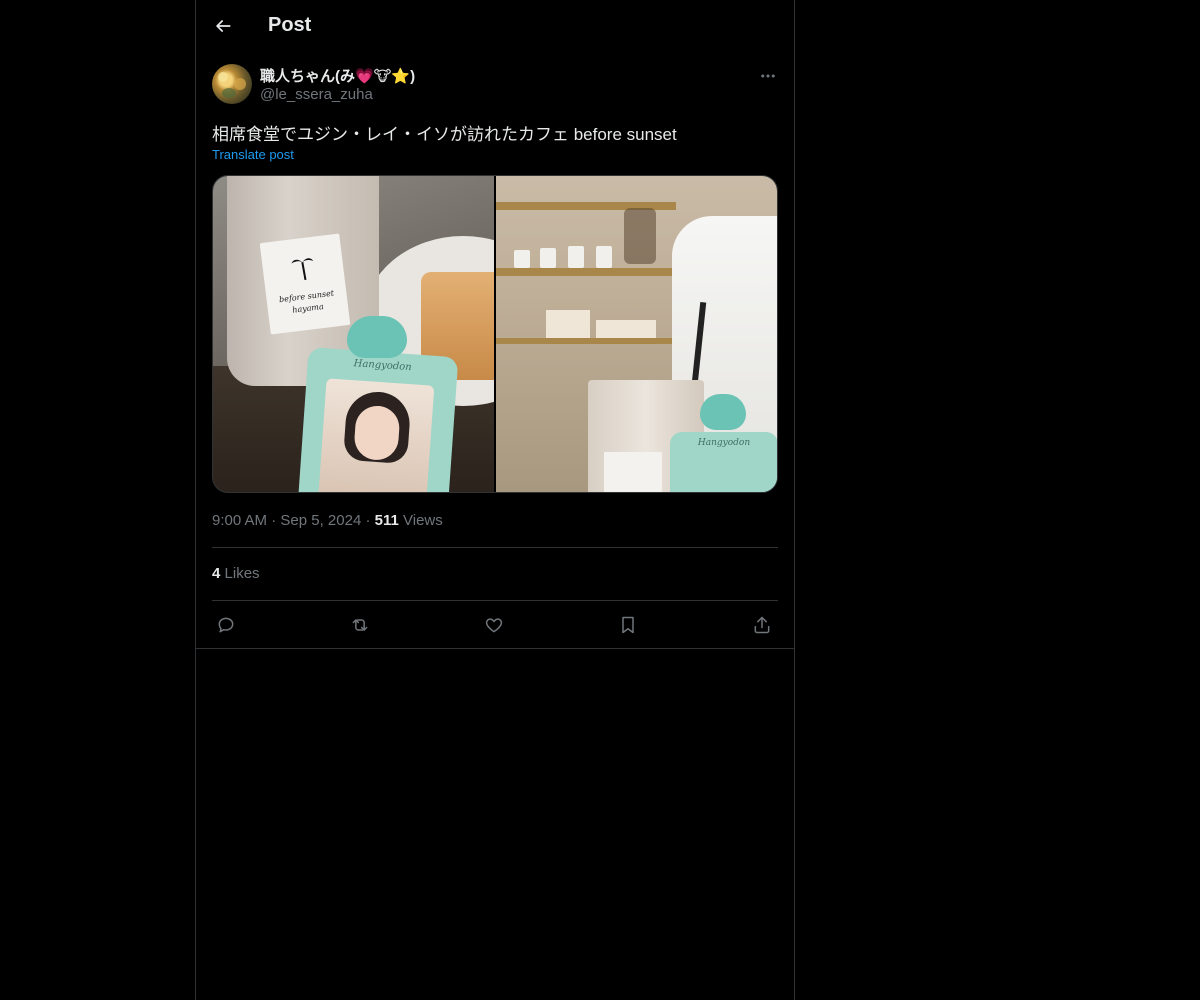 This screenshot has width=1200, height=1000. What do you see at coordinates (232, 84) in the screenshot?
I see `avatar` at bounding box center [232, 84].